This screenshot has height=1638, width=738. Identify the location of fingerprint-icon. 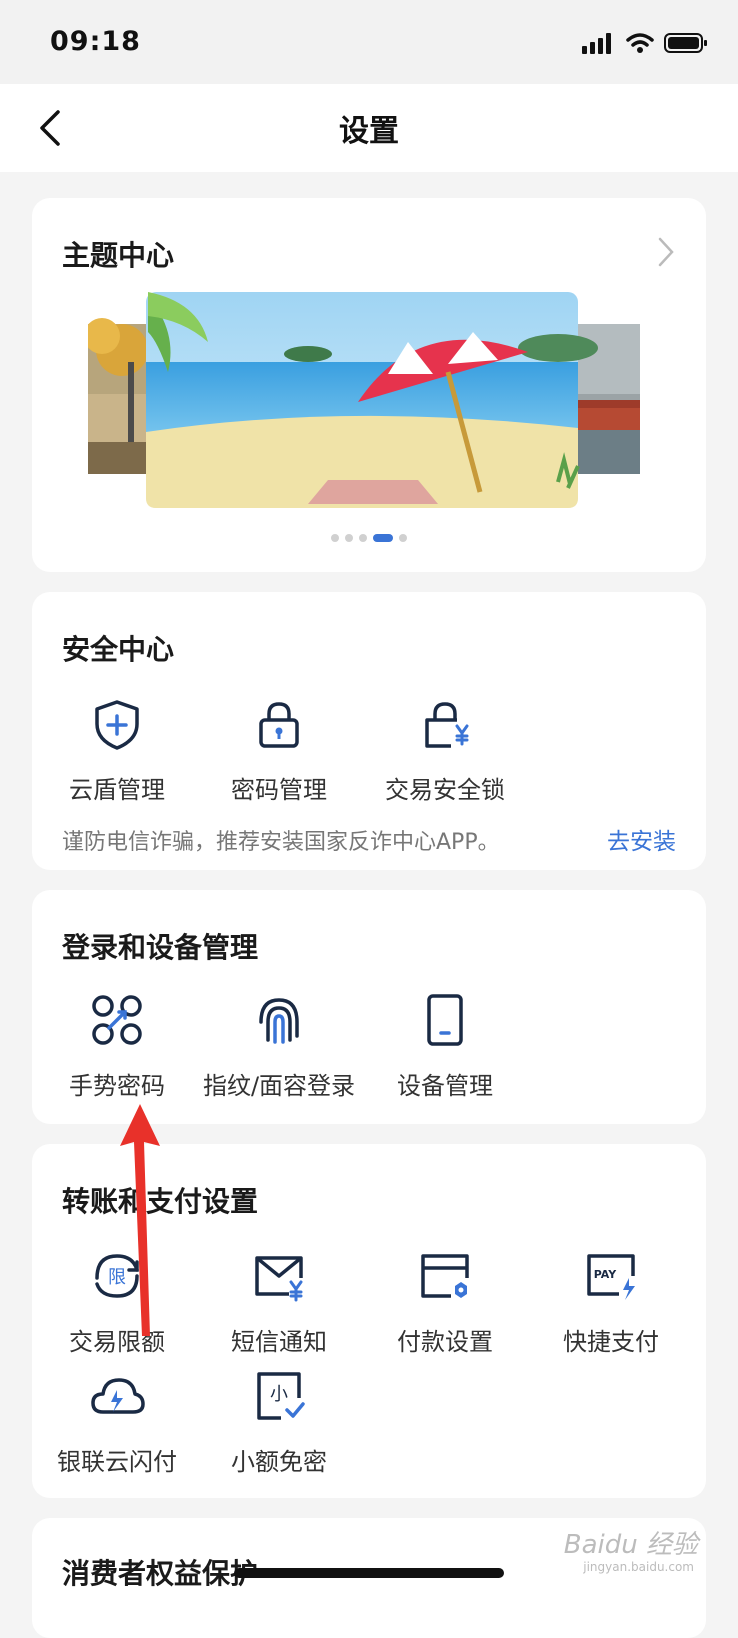
(279, 1021).